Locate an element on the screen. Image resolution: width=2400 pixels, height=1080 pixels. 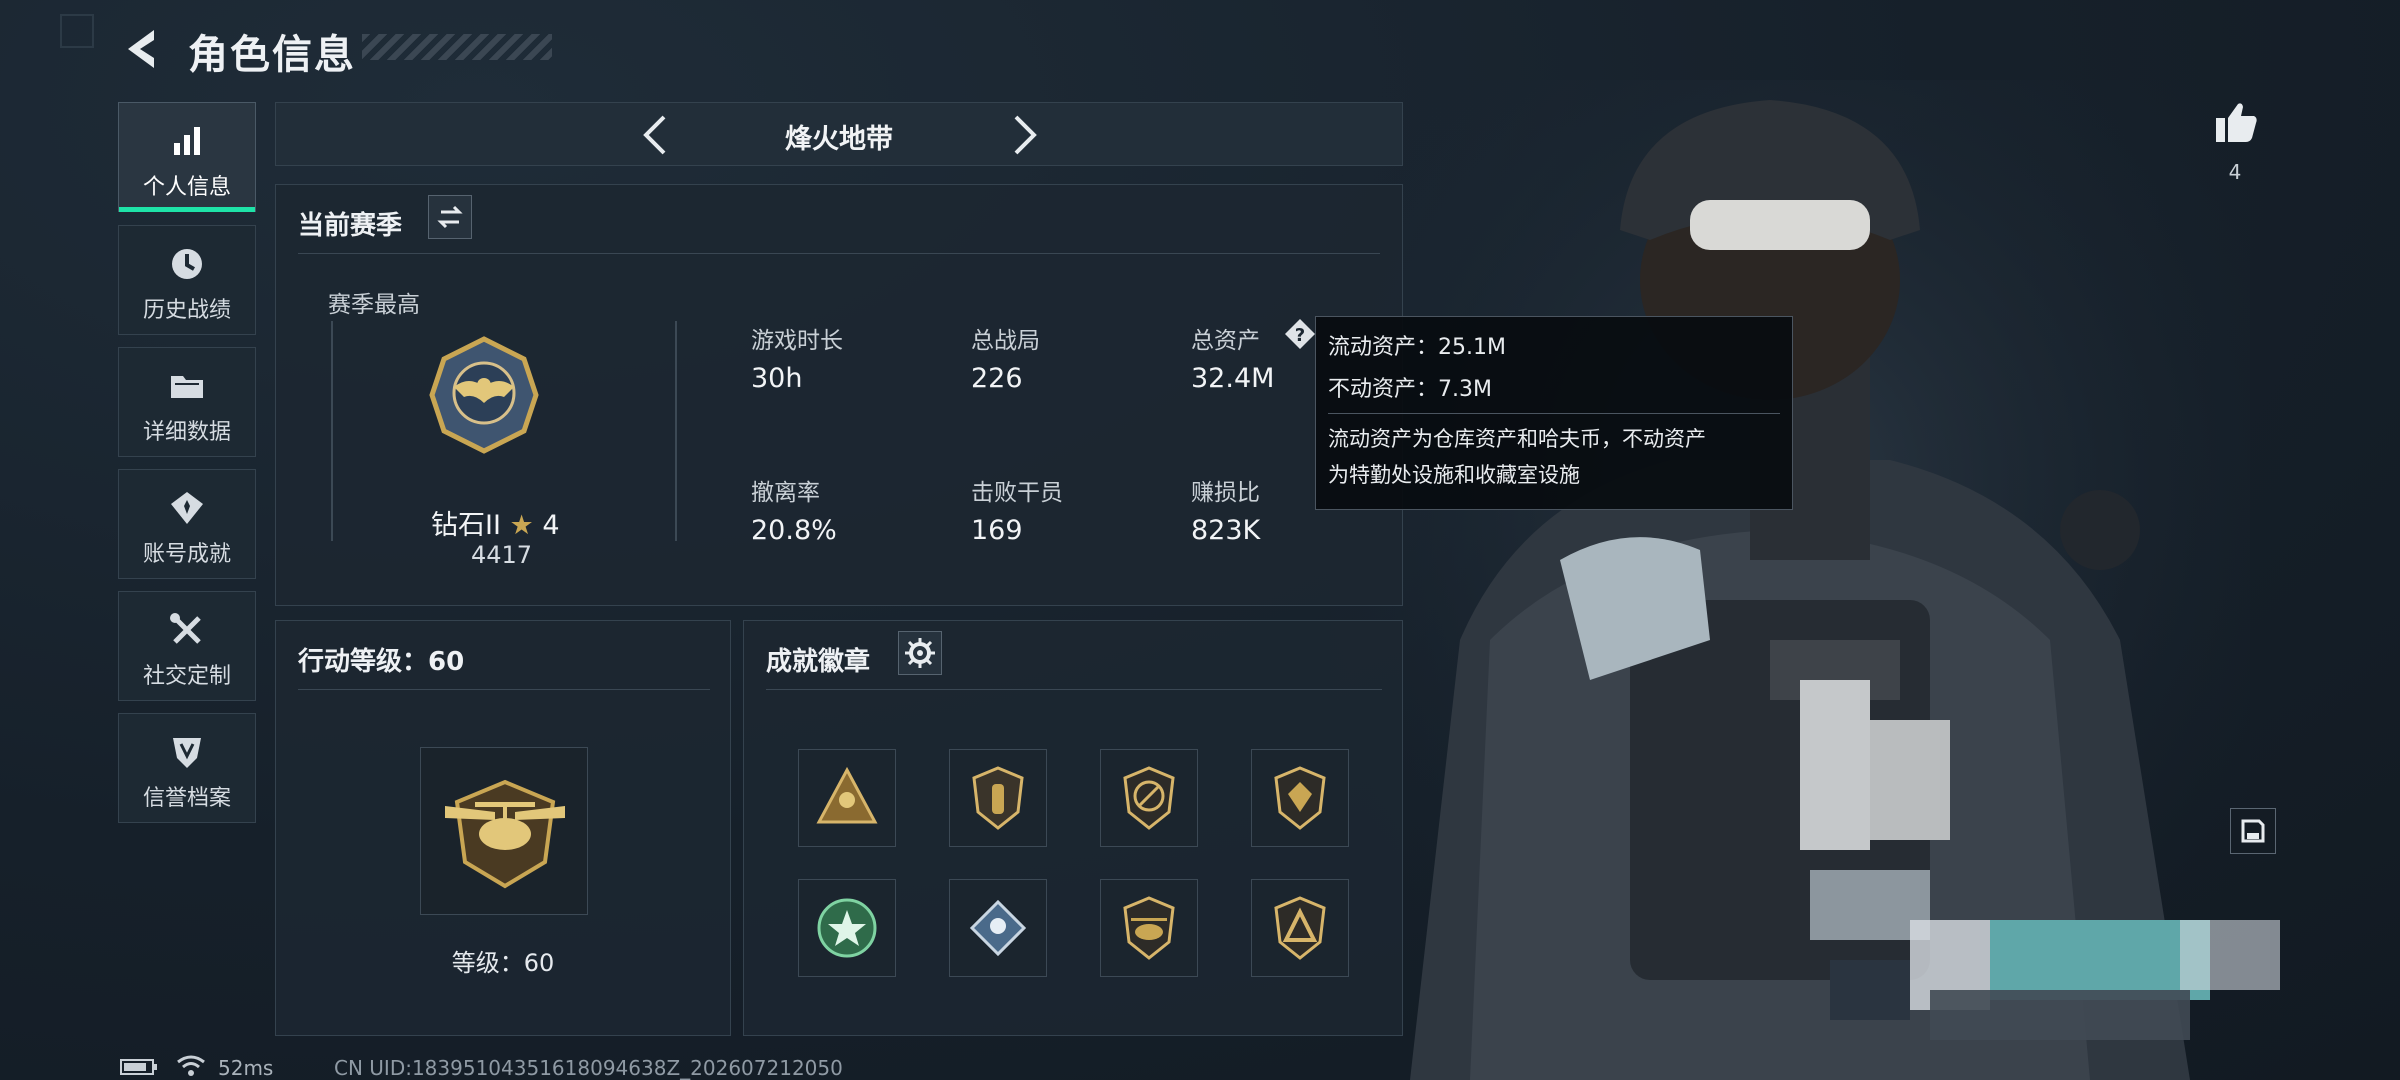
diamond-badge-icon is located at coordinates (998, 928).